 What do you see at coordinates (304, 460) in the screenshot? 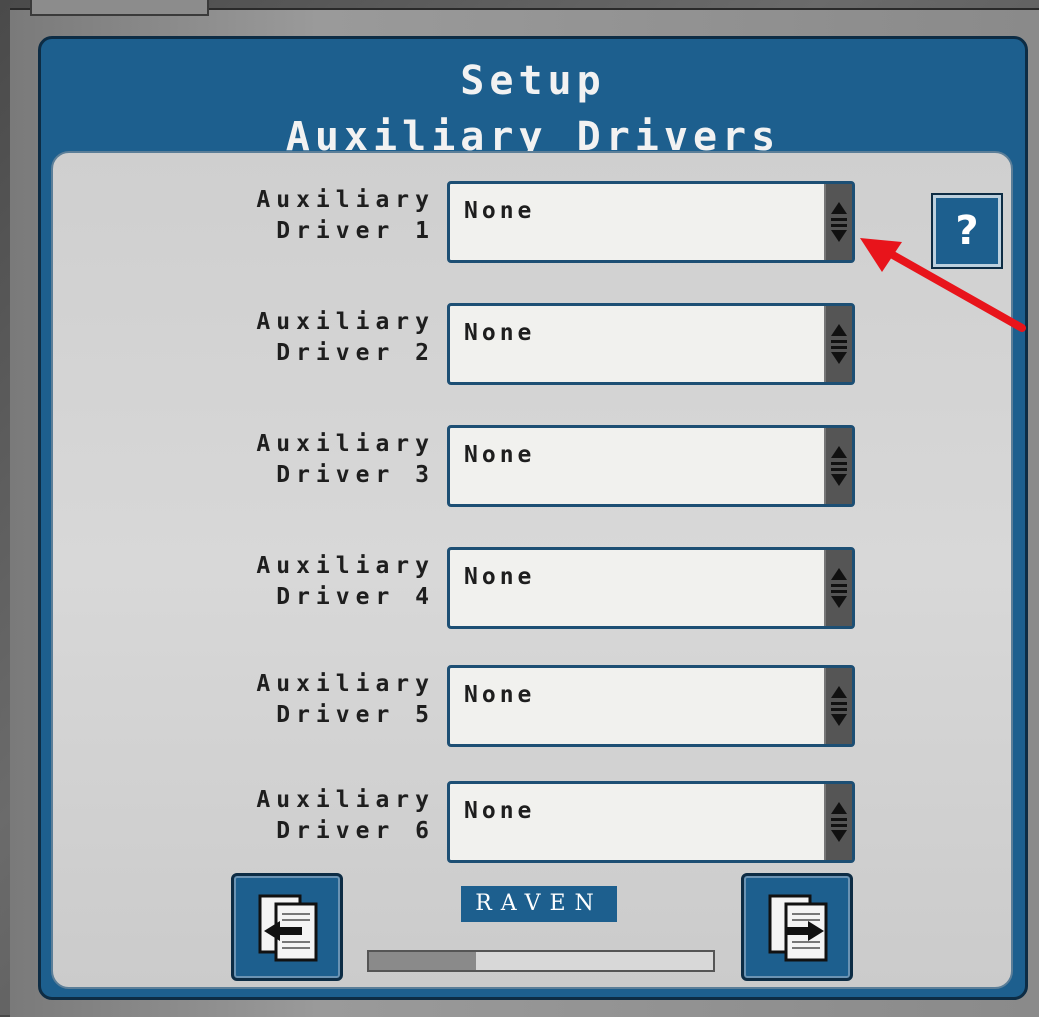
I see `driver-label: Auxiliary Driver 3` at bounding box center [304, 460].